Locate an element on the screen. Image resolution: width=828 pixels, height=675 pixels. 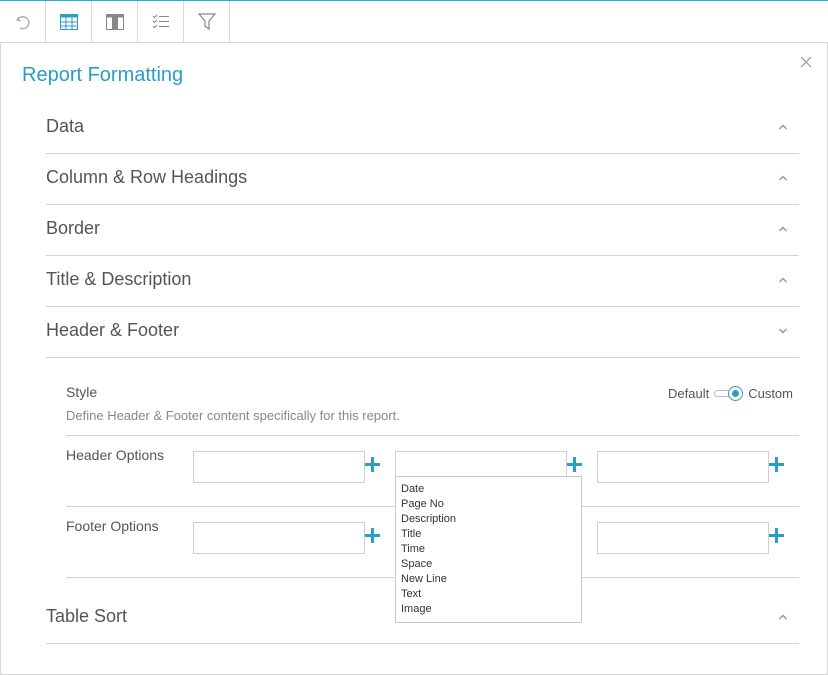
dropdown-item-description: Description is located at coordinates (488, 519).